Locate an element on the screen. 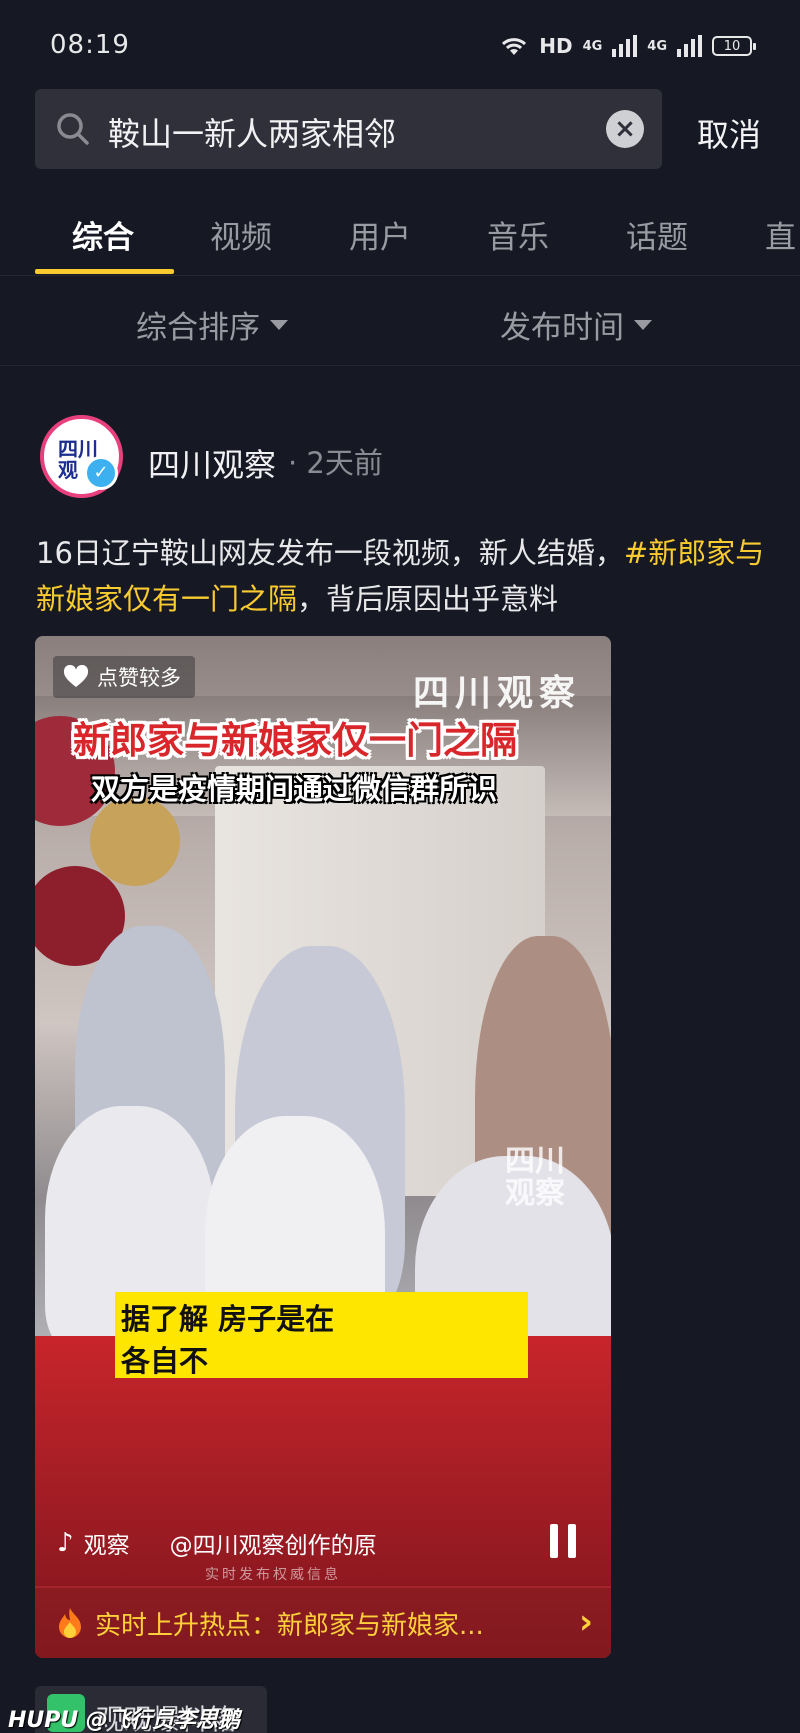 This screenshot has width=800, height=1733. trending-bar: 实时上升热点：新郎家与新娘家... › is located at coordinates (323, 1623).